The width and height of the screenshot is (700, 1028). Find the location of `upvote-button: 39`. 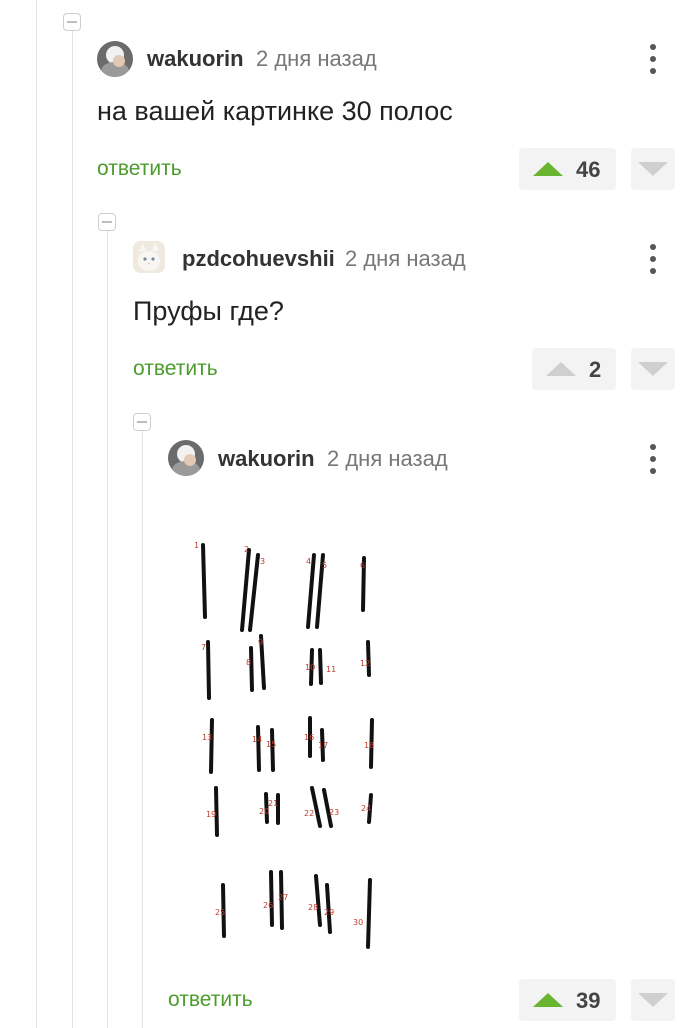

upvote-button: 39 is located at coordinates (567, 1000).